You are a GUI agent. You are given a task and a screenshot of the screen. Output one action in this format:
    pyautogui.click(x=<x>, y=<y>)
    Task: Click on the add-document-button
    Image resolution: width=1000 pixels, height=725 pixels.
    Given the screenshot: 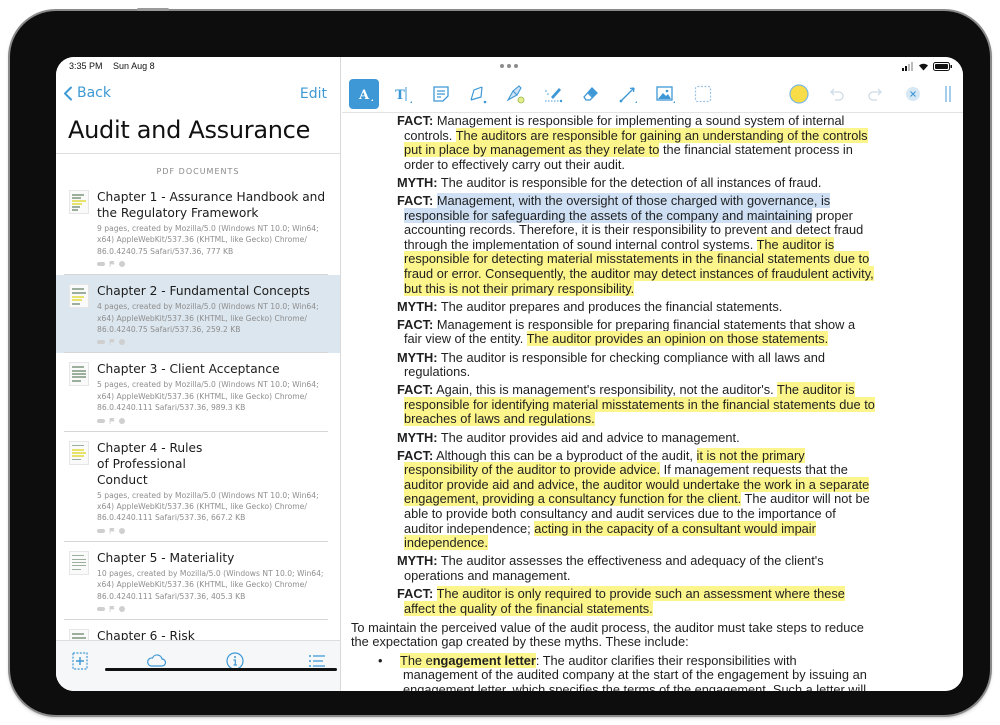 What is the action you would take?
    pyautogui.click(x=80, y=661)
    